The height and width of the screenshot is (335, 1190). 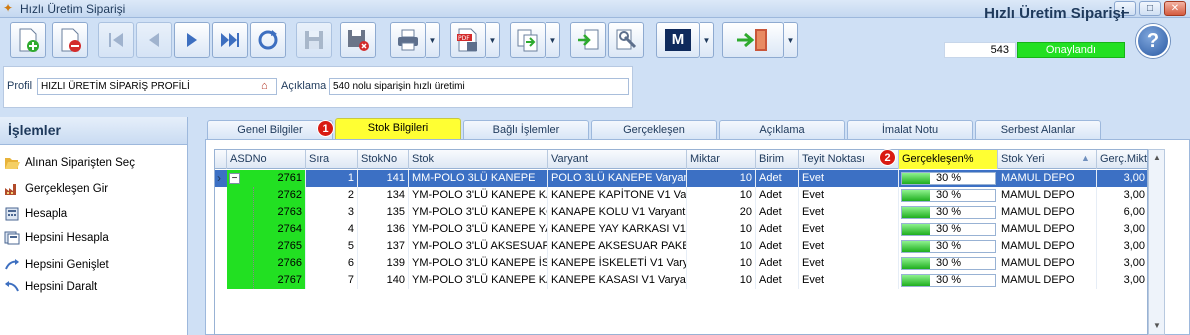 What do you see at coordinates (383, 195) in the screenshot?
I see `cell-stokno: 134` at bounding box center [383, 195].